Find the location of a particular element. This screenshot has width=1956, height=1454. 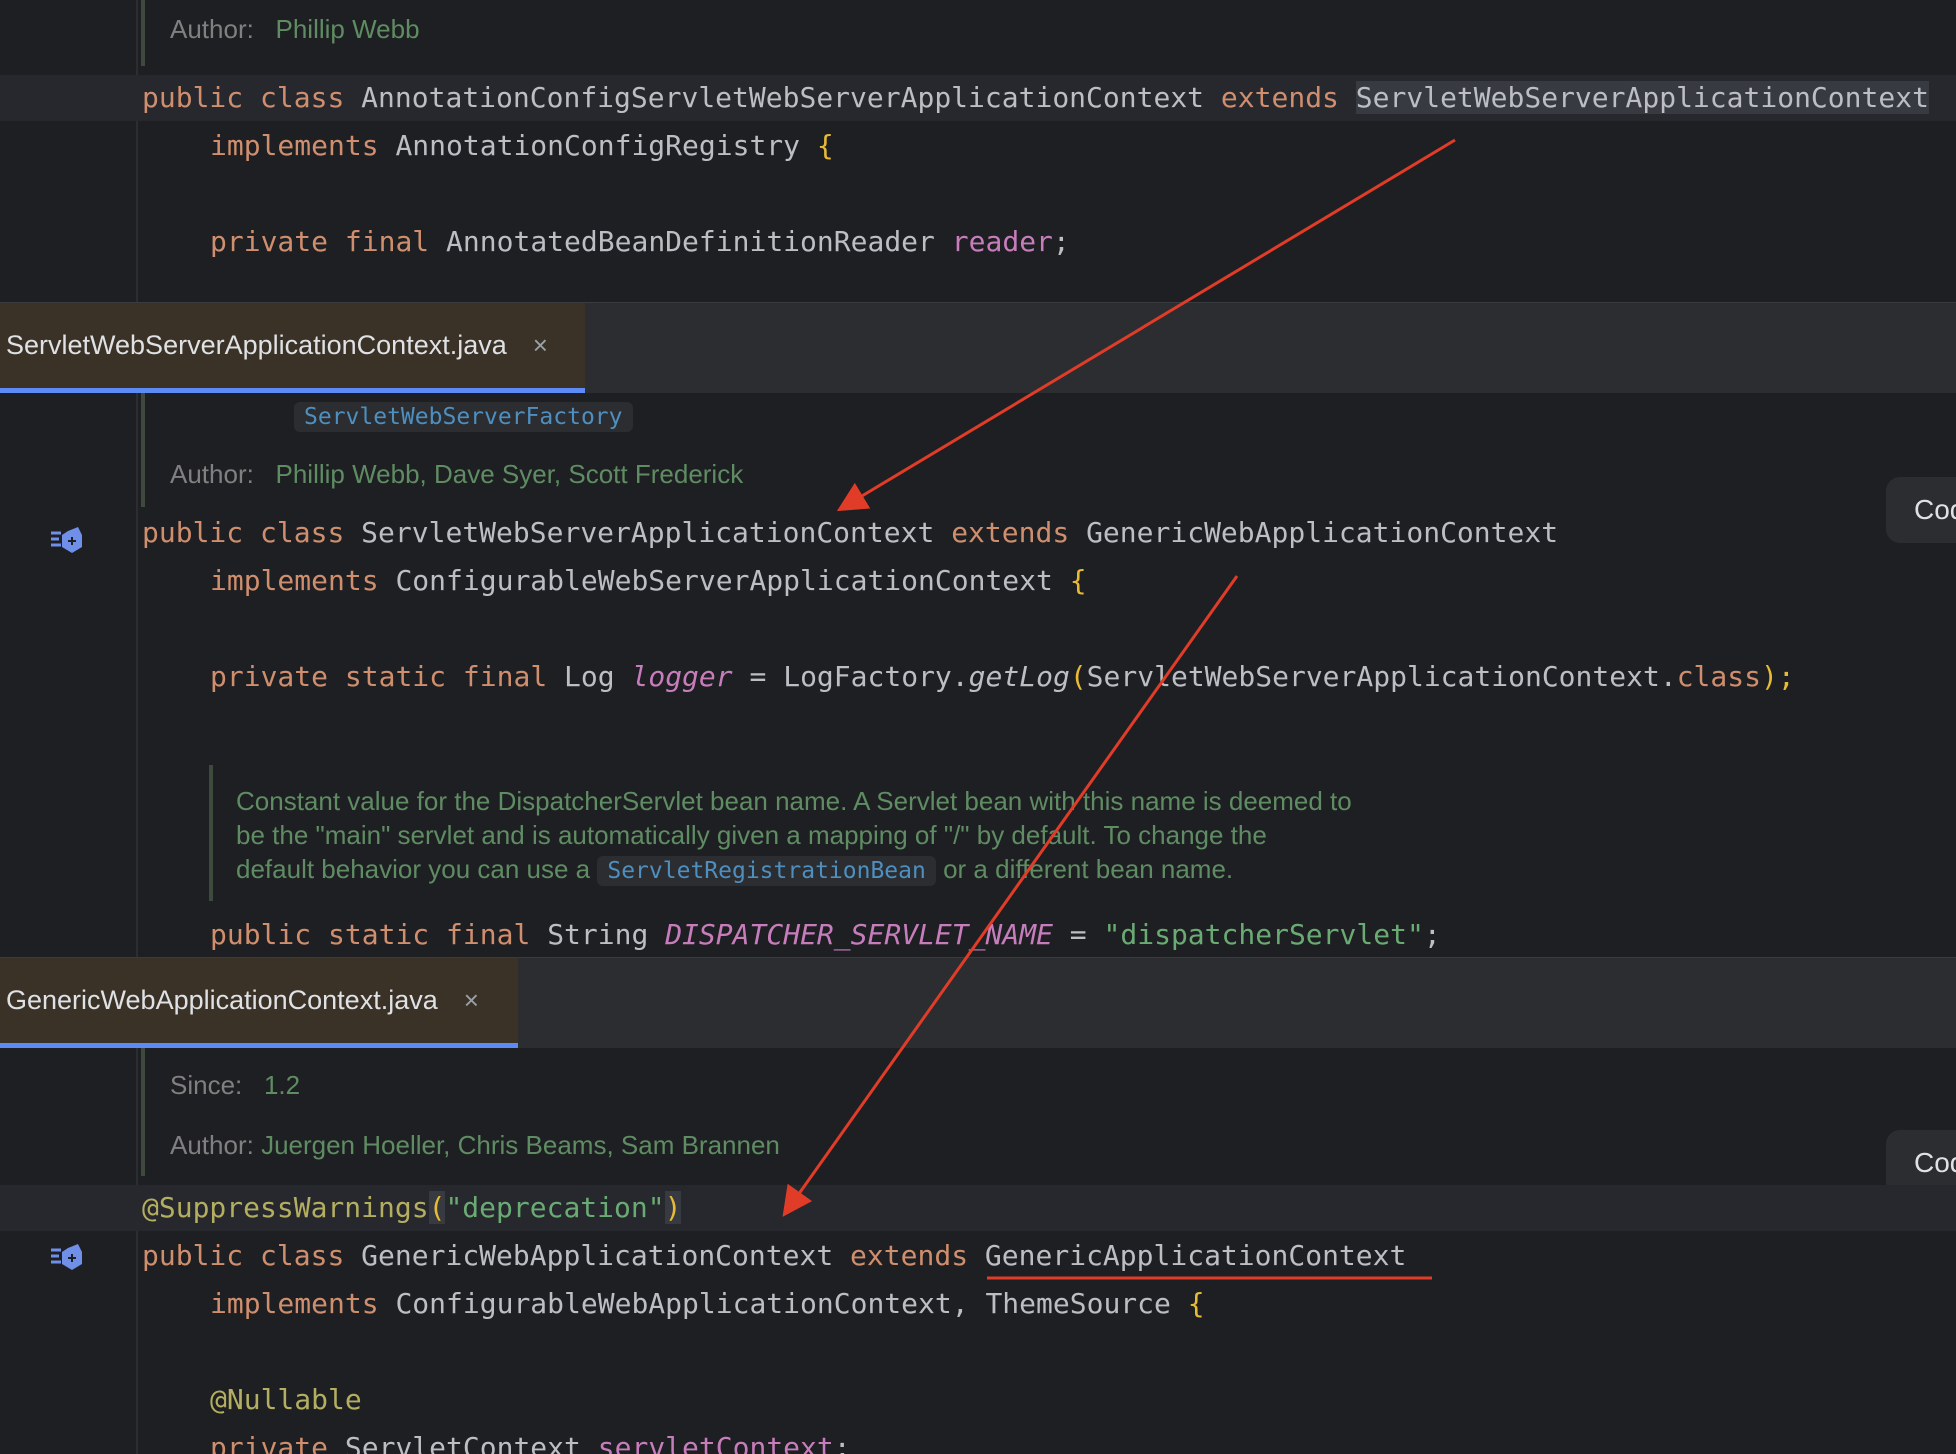

paren: ) is located at coordinates (673, 1207).